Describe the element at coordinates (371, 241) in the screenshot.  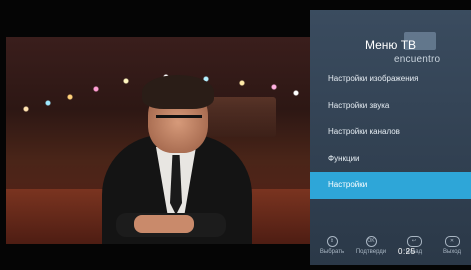
I see `ok-icon: OK` at that location.